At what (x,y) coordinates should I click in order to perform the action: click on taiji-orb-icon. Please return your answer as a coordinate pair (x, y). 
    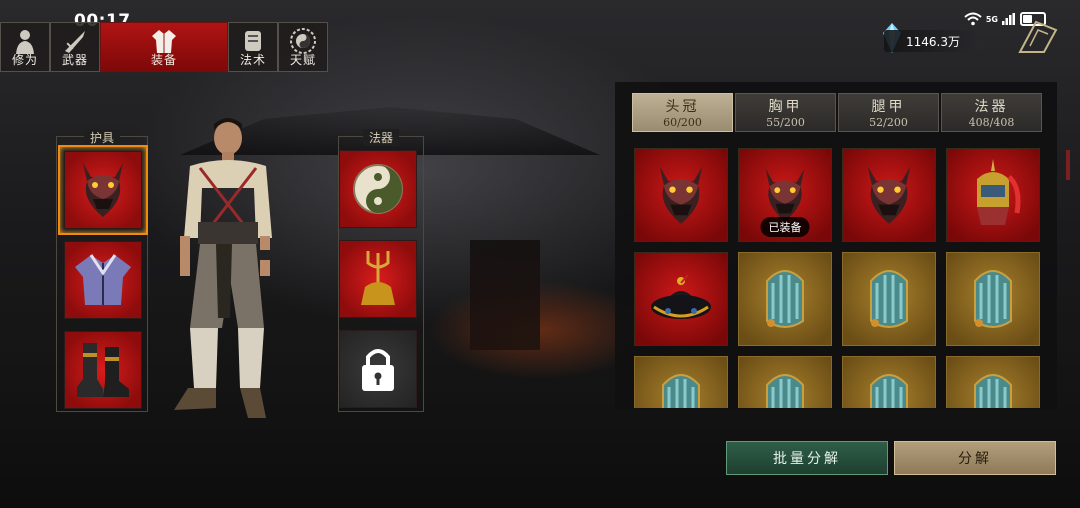
    Looking at the image, I should click on (378, 189).